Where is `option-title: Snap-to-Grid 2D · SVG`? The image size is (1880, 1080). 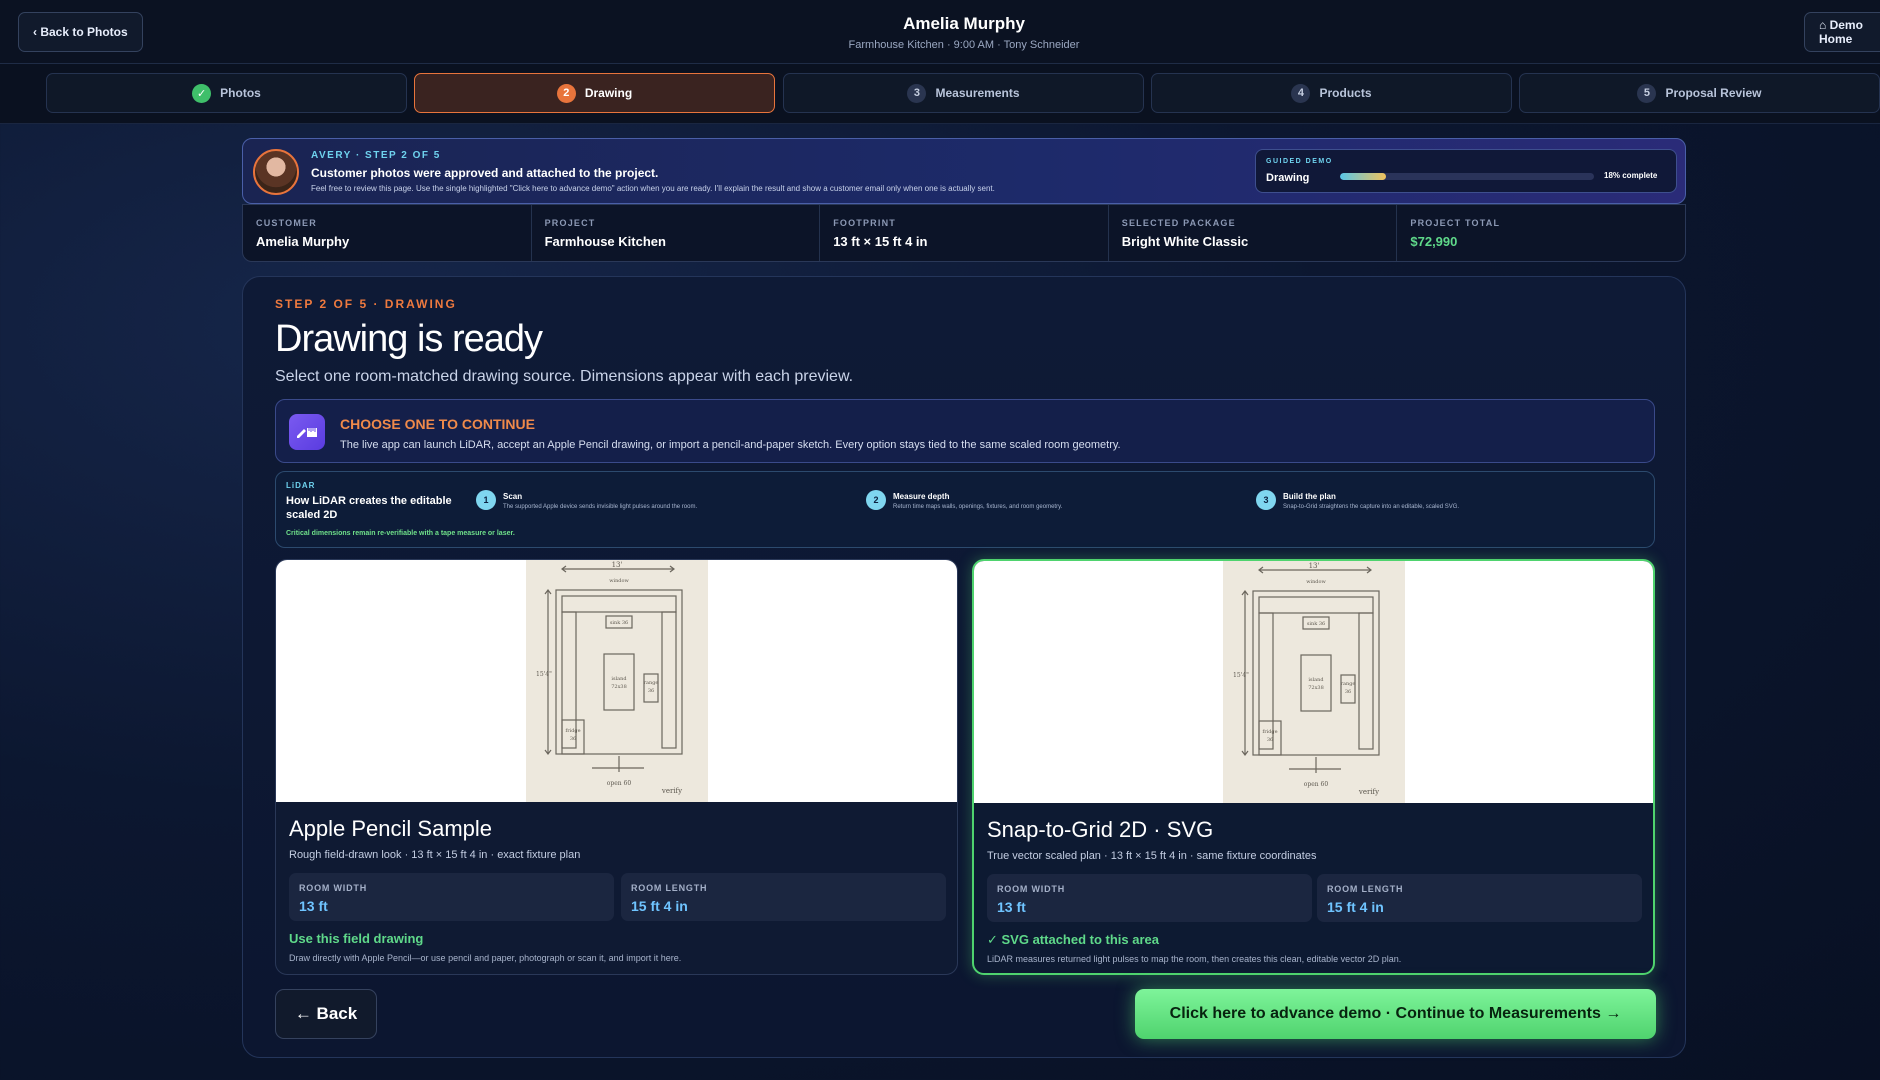 option-title: Snap-to-Grid 2D · SVG is located at coordinates (1100, 829).